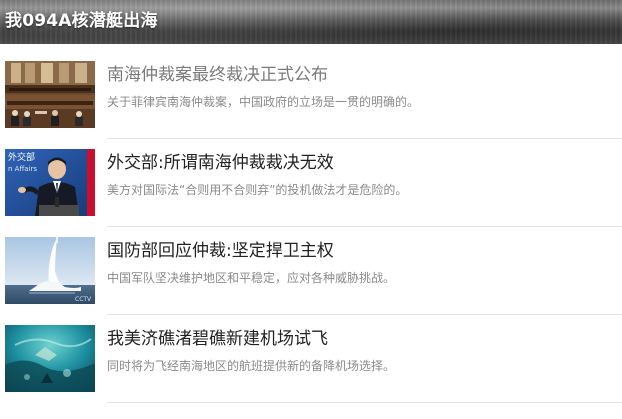 The height and width of the screenshot is (419, 622). Describe the element at coordinates (50, 182) in the screenshot. I see `spokesperson-photo: 外交部 n Affairs` at that location.